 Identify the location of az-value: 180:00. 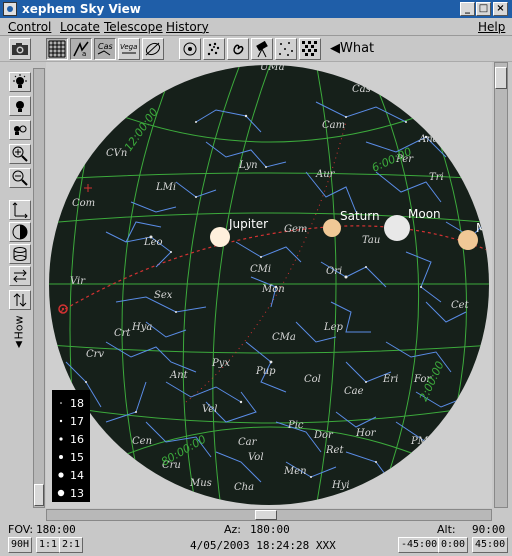
(270, 529).